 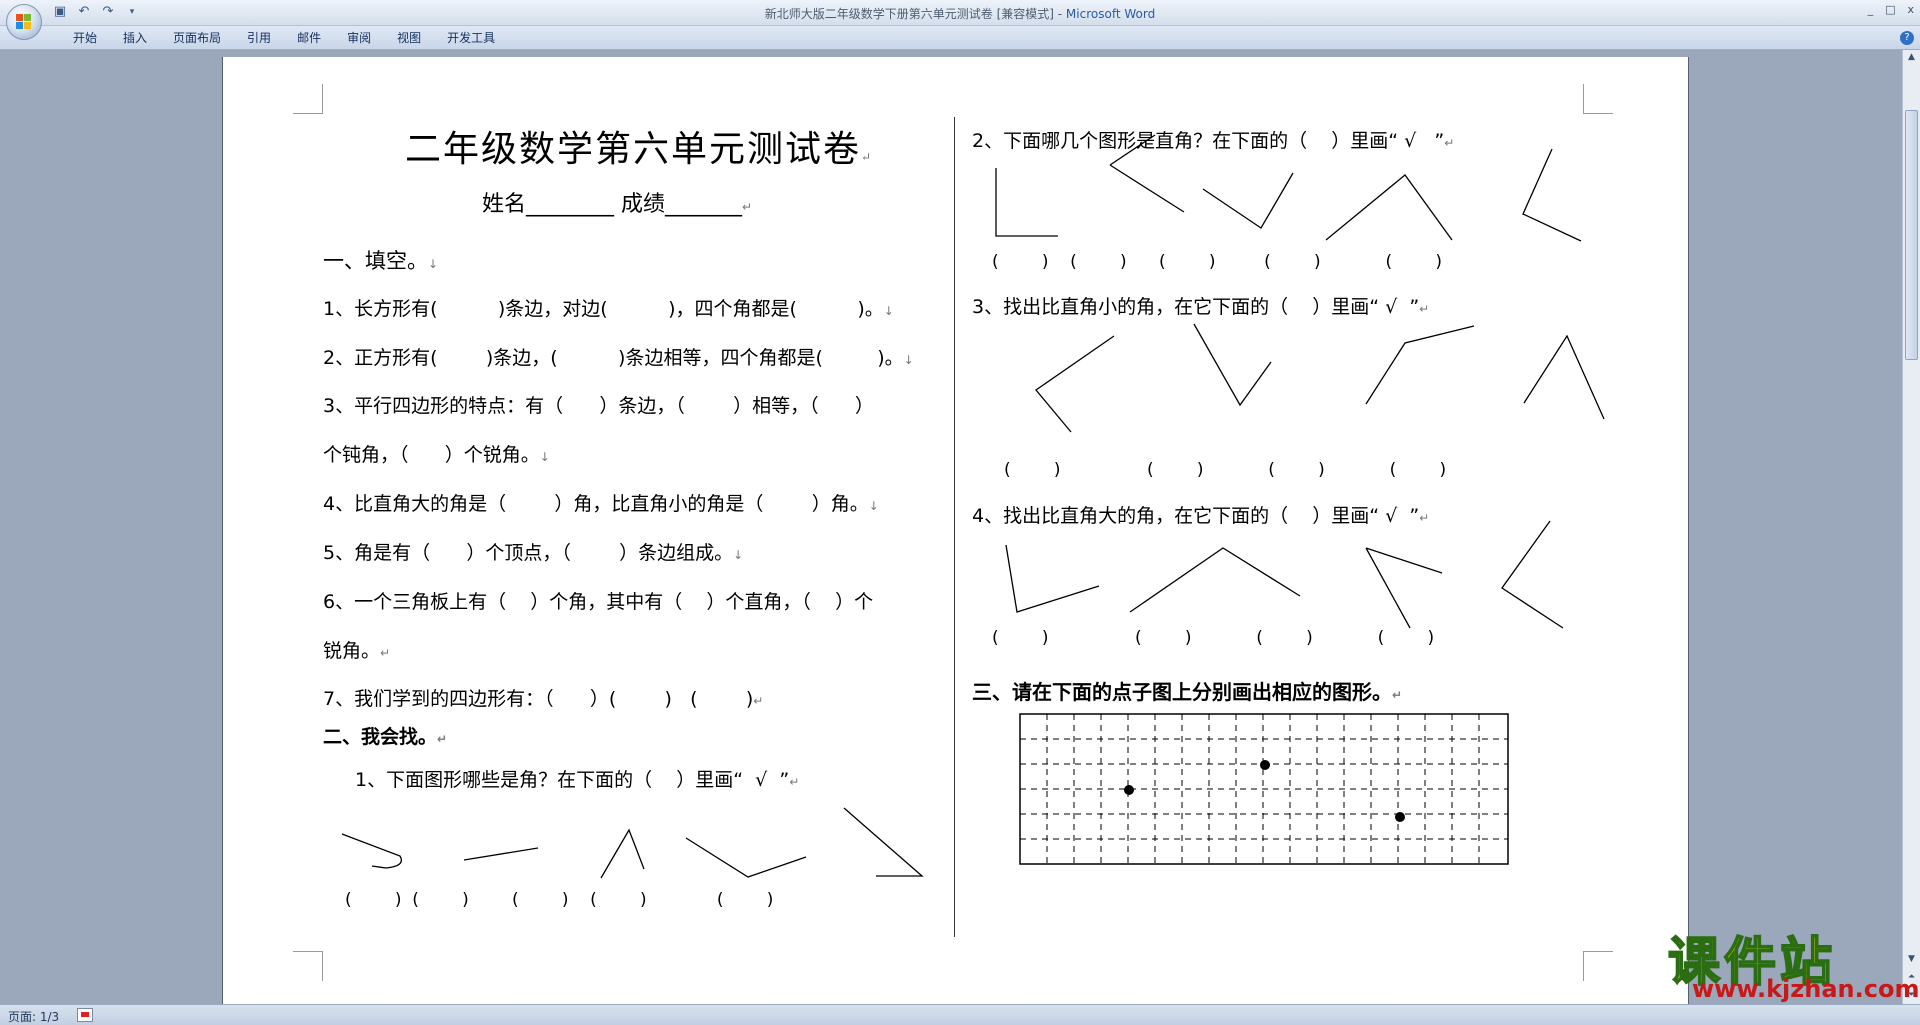 I want to click on right-angle-figure, so click(x=1026, y=202).